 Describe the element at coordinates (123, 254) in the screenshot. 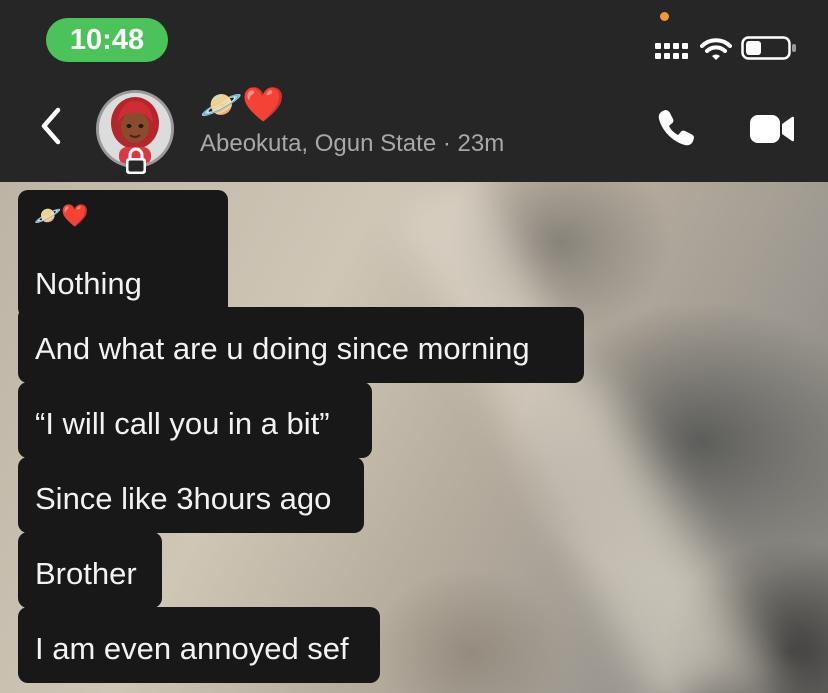

I see `message-bubble: 🪐❤️ Nothing` at that location.